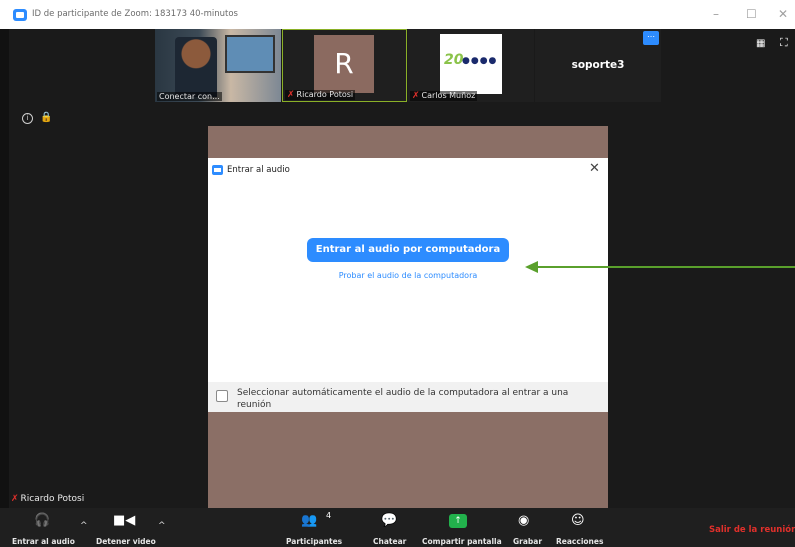 The width and height of the screenshot is (795, 547). I want to click on active-speaker-name: Ricardo Potosi, so click(52, 499).